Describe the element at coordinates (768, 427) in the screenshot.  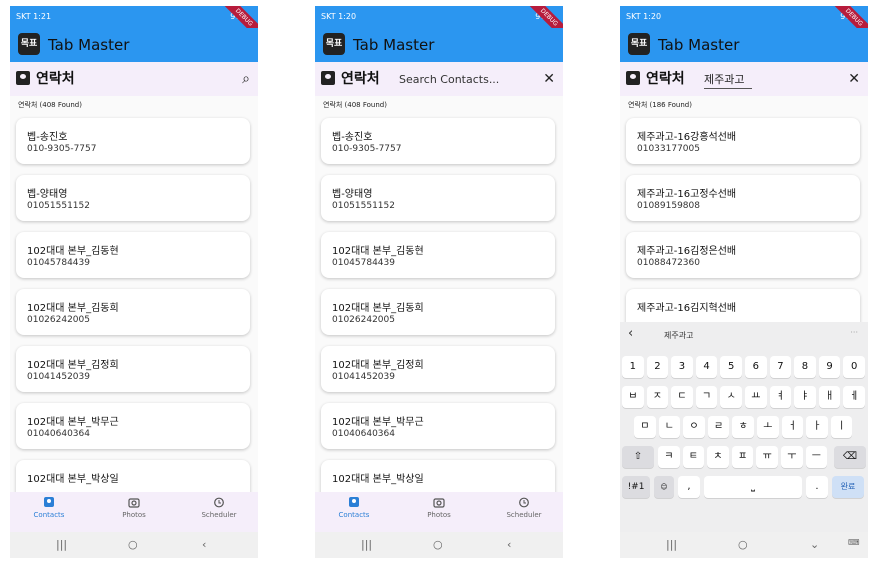
I see `key: ㅗ` at that location.